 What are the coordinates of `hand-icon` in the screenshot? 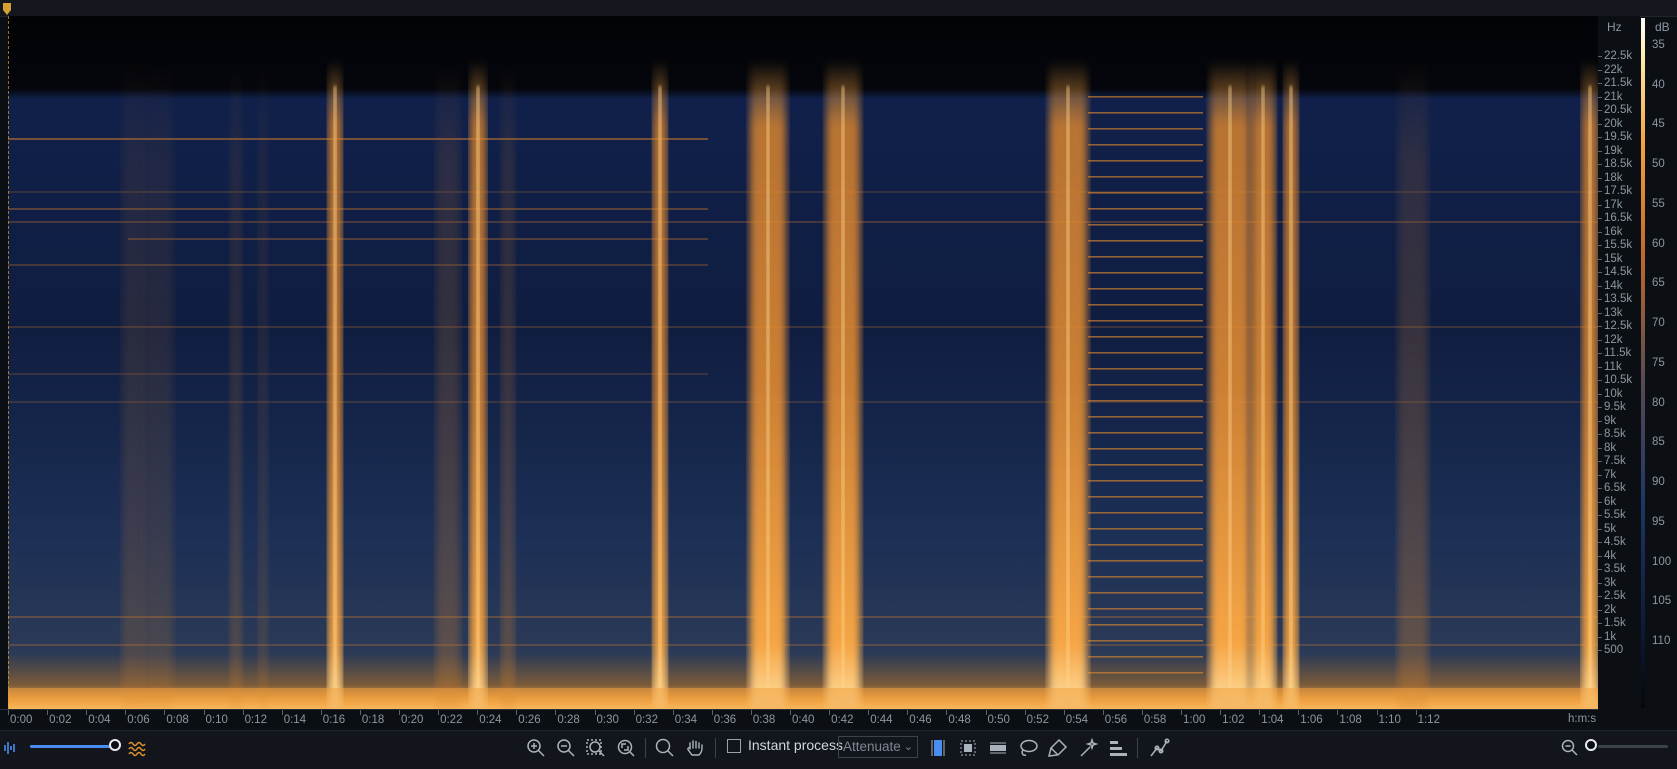 It's located at (695, 748).